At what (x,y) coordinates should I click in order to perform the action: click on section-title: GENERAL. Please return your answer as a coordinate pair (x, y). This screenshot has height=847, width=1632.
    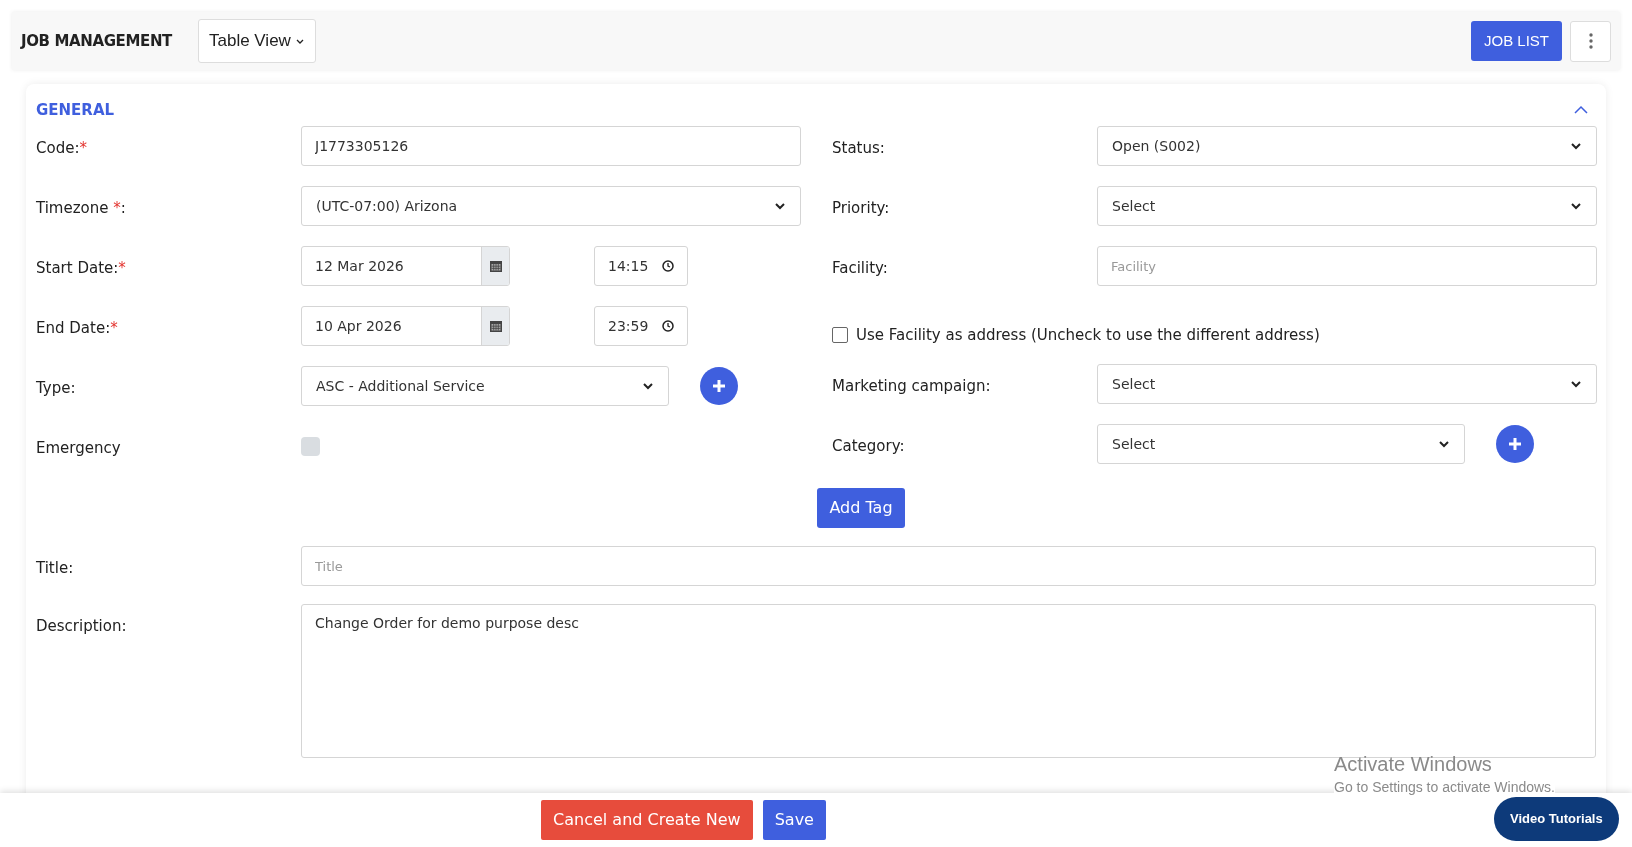
    Looking at the image, I should click on (75, 110).